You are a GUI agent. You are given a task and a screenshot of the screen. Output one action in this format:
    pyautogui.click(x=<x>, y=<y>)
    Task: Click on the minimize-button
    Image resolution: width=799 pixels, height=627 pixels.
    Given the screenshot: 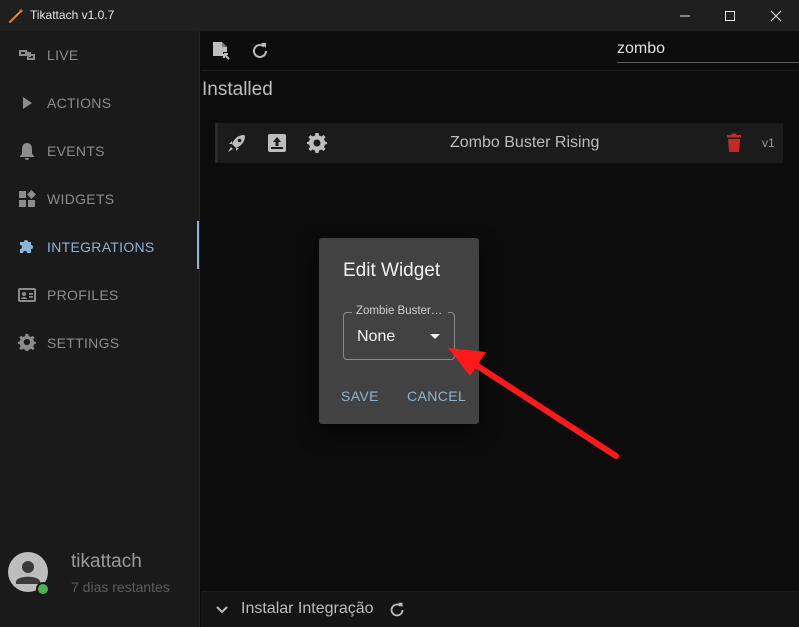 What is the action you would take?
    pyautogui.click(x=685, y=15)
    